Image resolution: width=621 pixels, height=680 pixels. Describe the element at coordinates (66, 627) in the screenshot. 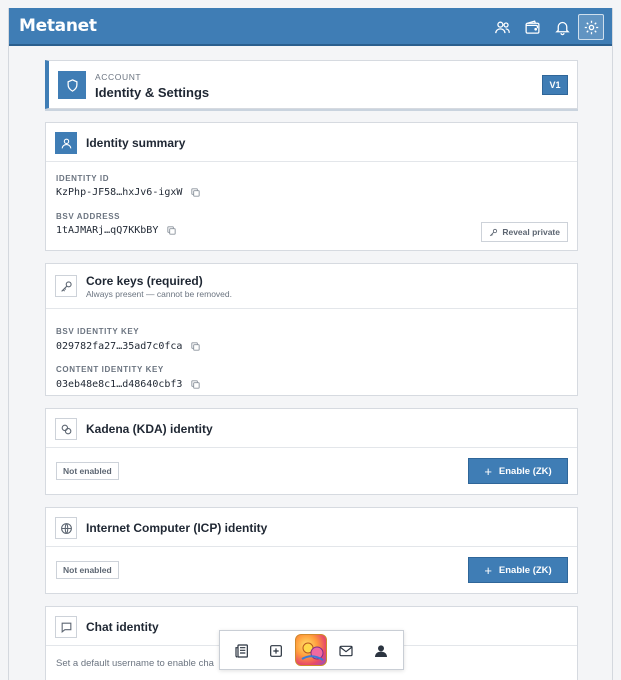

I see `chat-bubble-icon` at that location.